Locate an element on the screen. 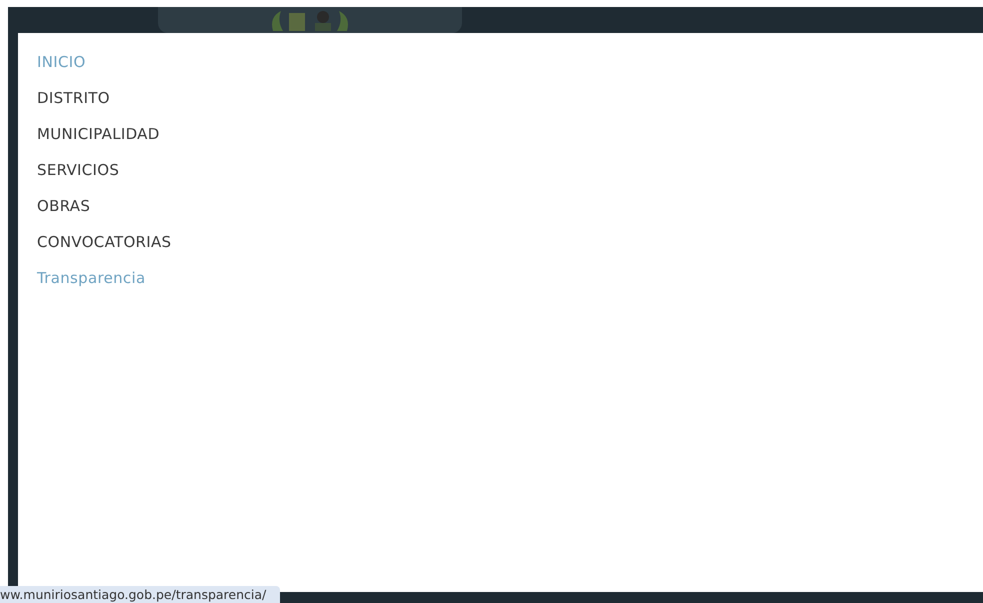 Image resolution: width=983 pixels, height=603 pixels. menu-item: OBRAS is located at coordinates (63, 206).